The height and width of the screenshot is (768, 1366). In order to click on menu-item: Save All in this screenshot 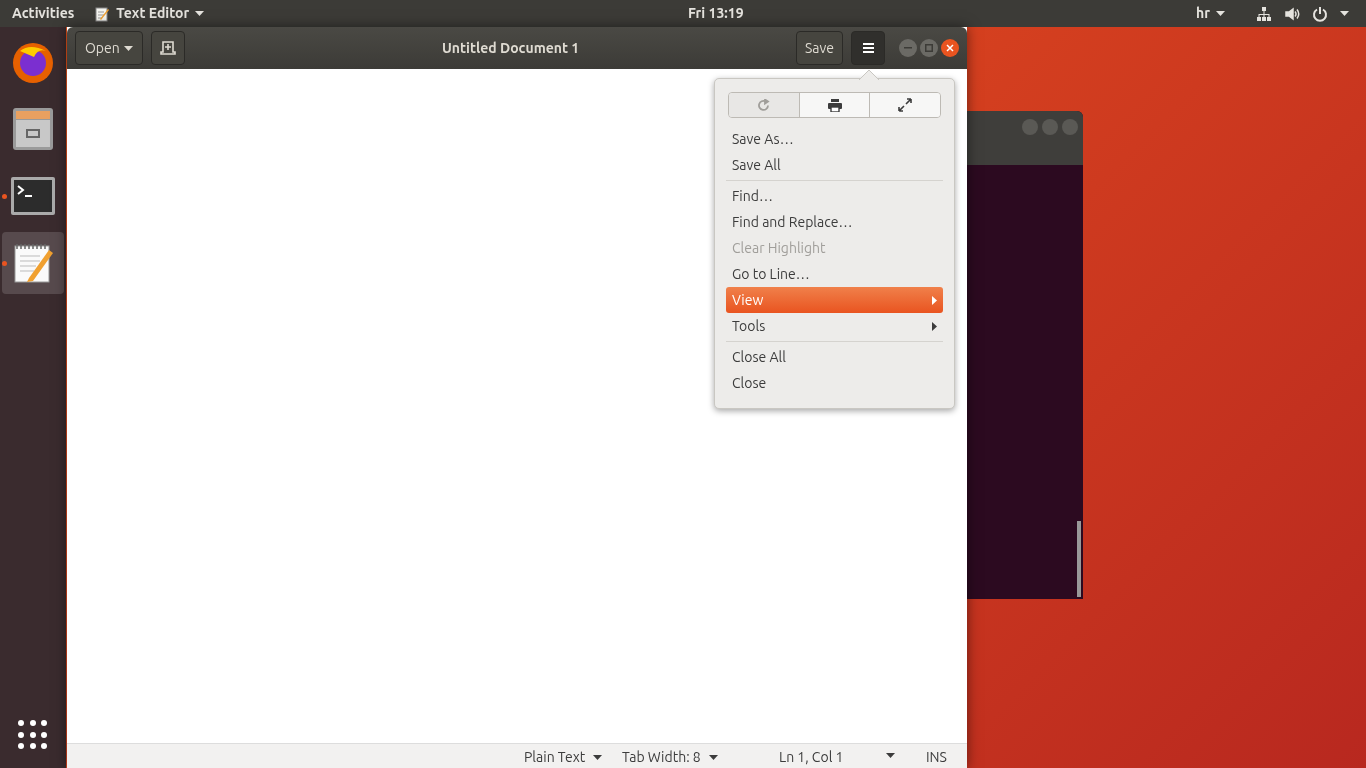, I will do `click(834, 165)`.